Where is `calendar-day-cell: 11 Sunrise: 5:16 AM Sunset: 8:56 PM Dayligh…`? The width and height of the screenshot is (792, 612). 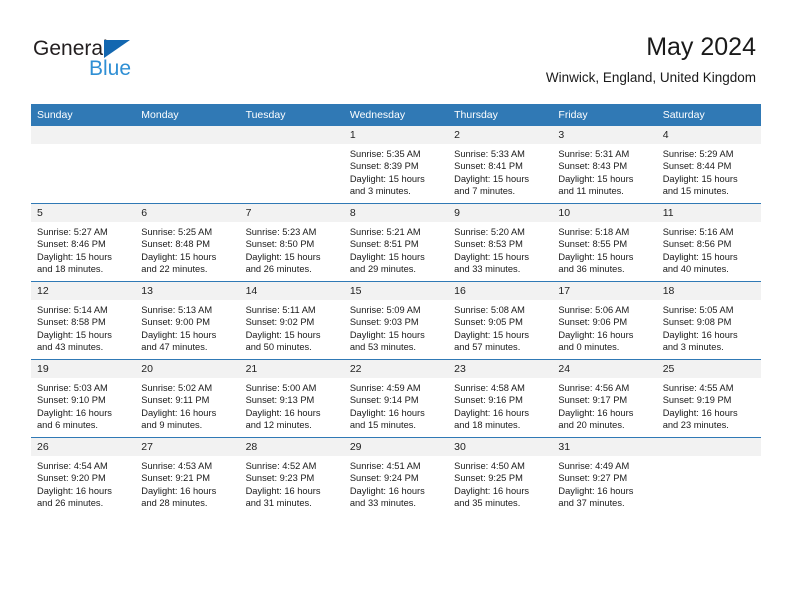 calendar-day-cell: 11 Sunrise: 5:16 AM Sunset: 8:56 PM Dayligh… is located at coordinates (708, 242).